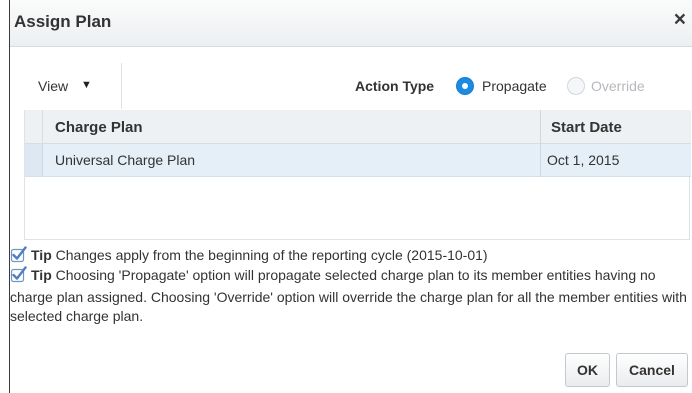  I want to click on view-menu-button: View ▼, so click(73, 86).